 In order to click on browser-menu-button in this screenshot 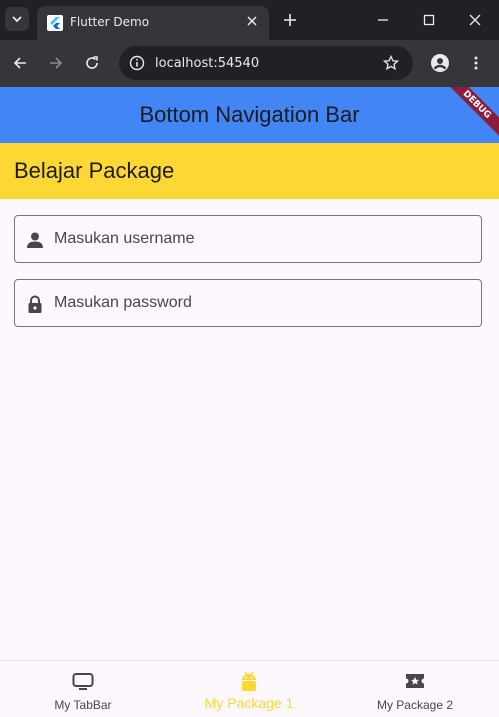, I will do `click(476, 63)`.